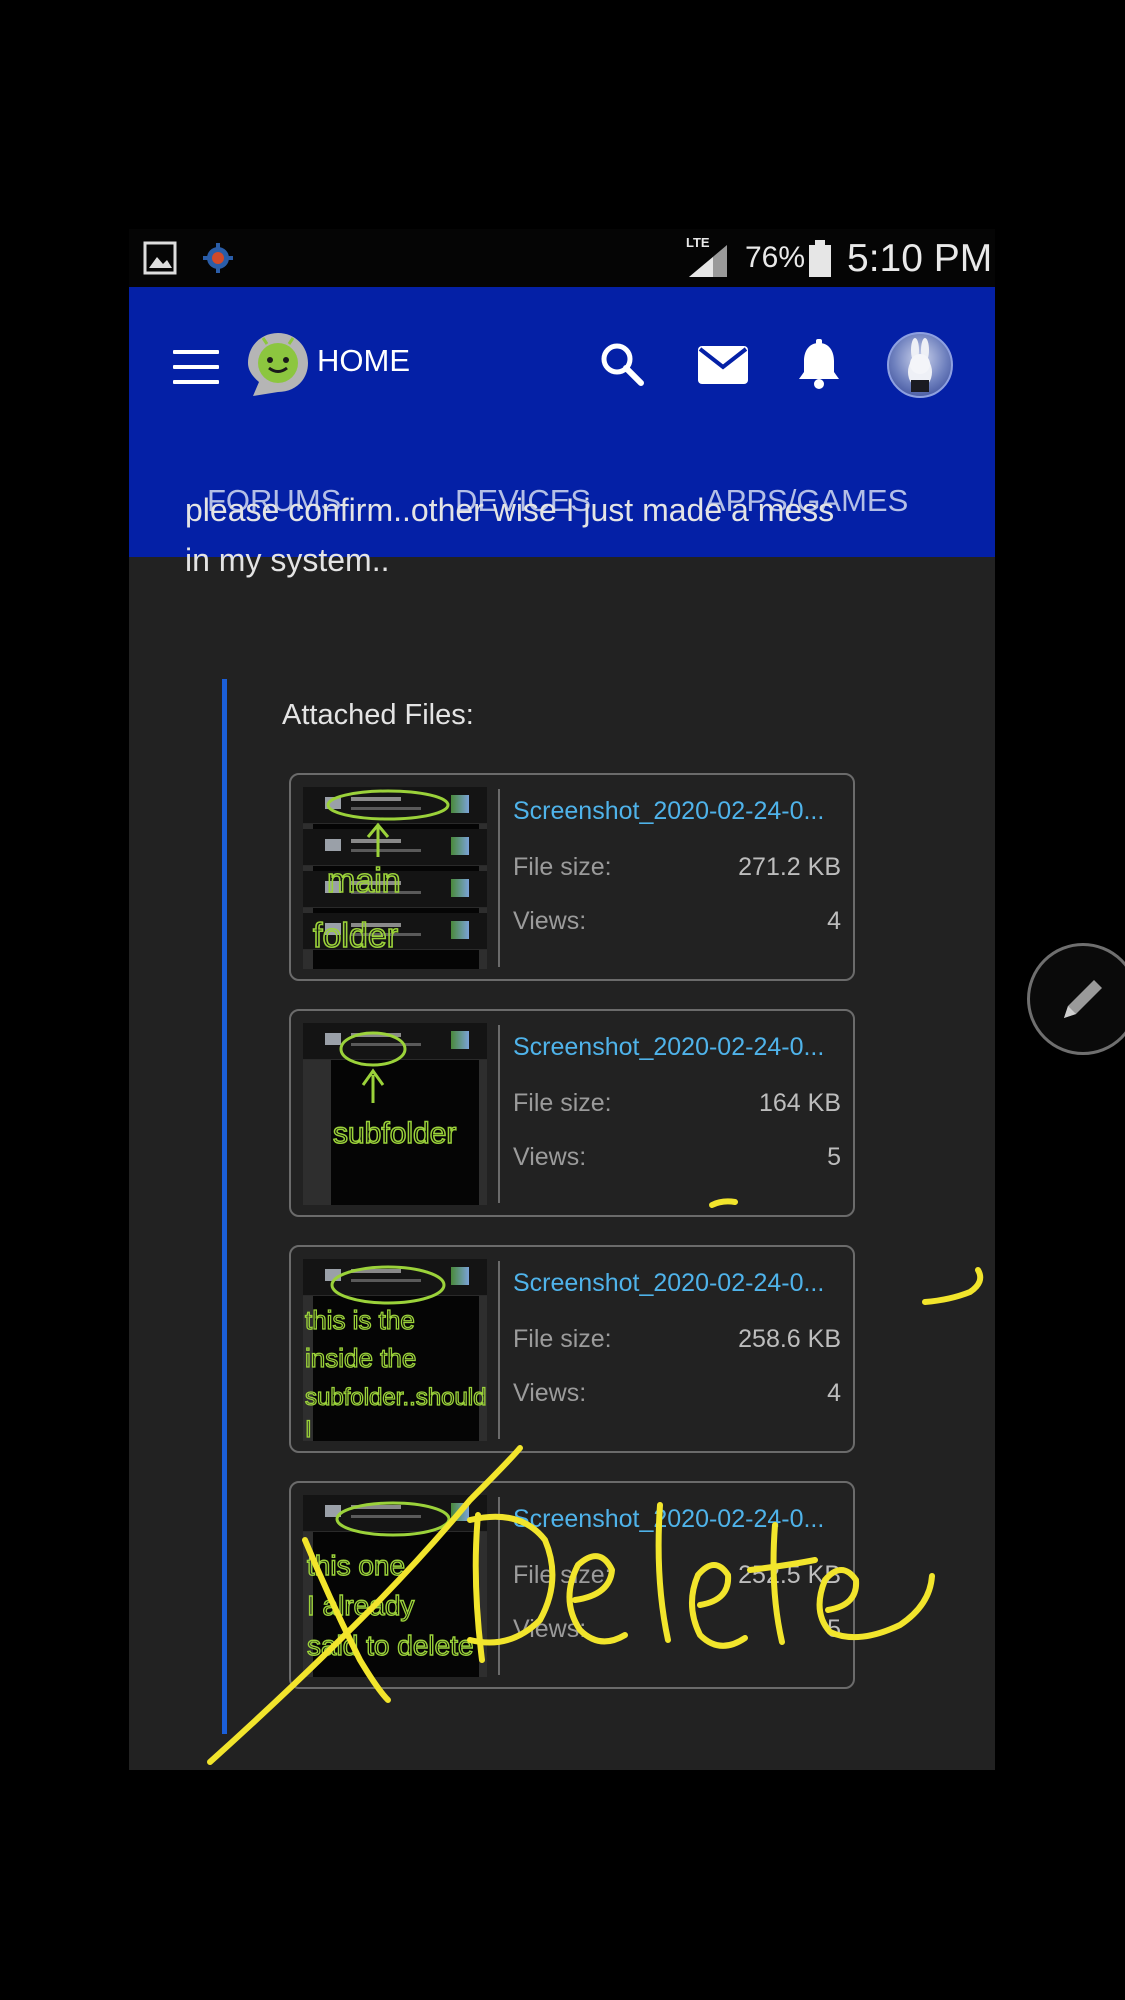 This screenshot has width=1125, height=2000. I want to click on battery-icon, so click(820, 261).